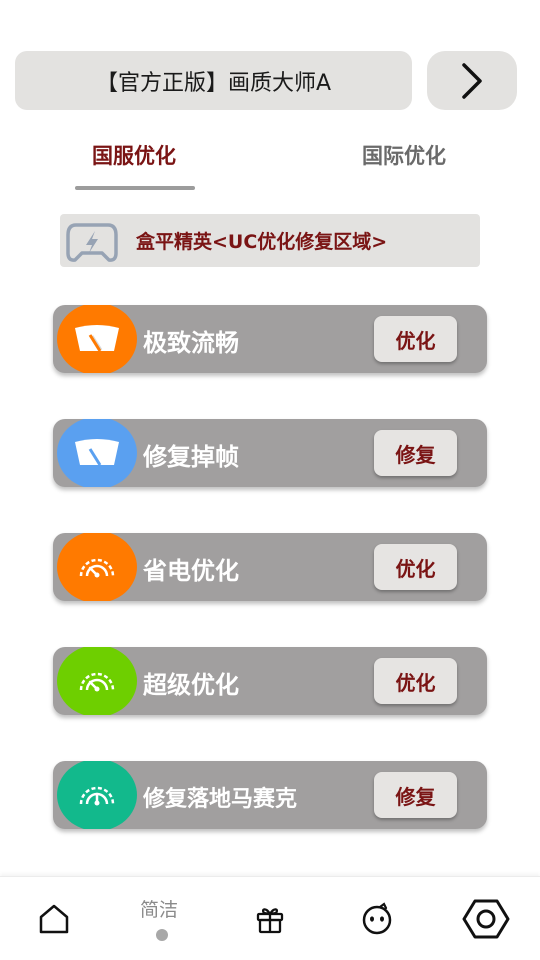 The height and width of the screenshot is (960, 540). I want to click on active-tab-indicator, so click(135, 188).